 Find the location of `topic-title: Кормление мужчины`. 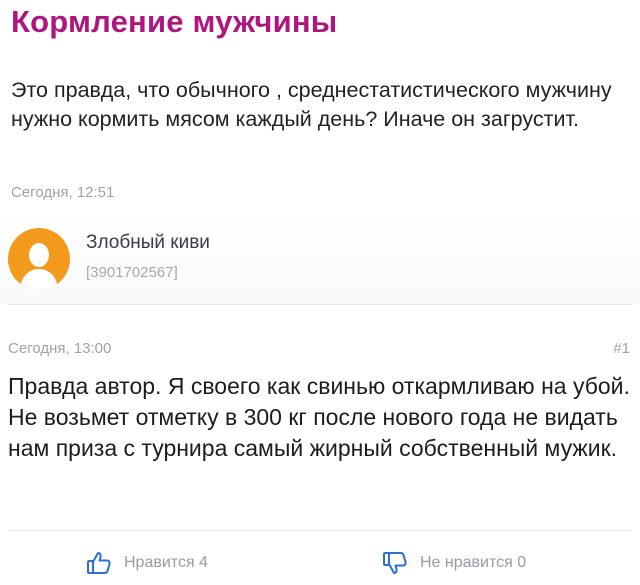

topic-title: Кормление мужчины is located at coordinates (174, 21).